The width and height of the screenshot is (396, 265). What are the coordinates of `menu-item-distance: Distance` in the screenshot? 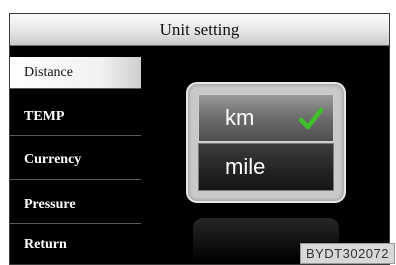 It's located at (75, 72).